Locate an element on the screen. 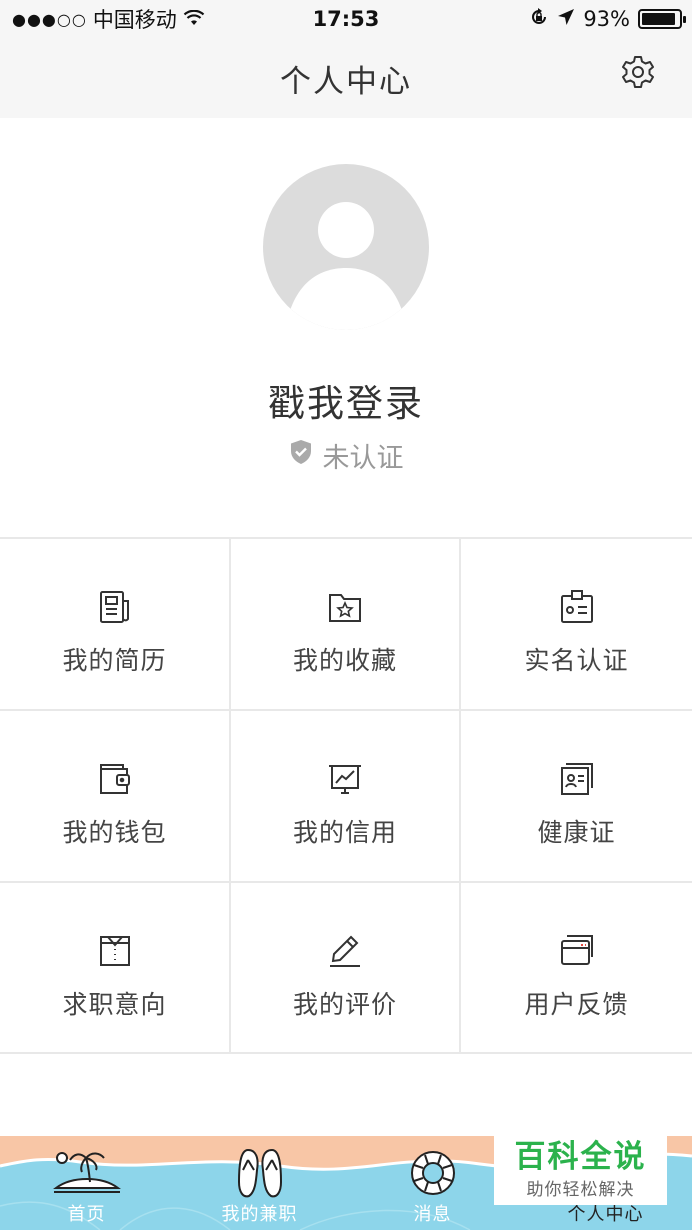 This screenshot has width=692, height=1230. page-title: 个人中心 is located at coordinates (346, 81).